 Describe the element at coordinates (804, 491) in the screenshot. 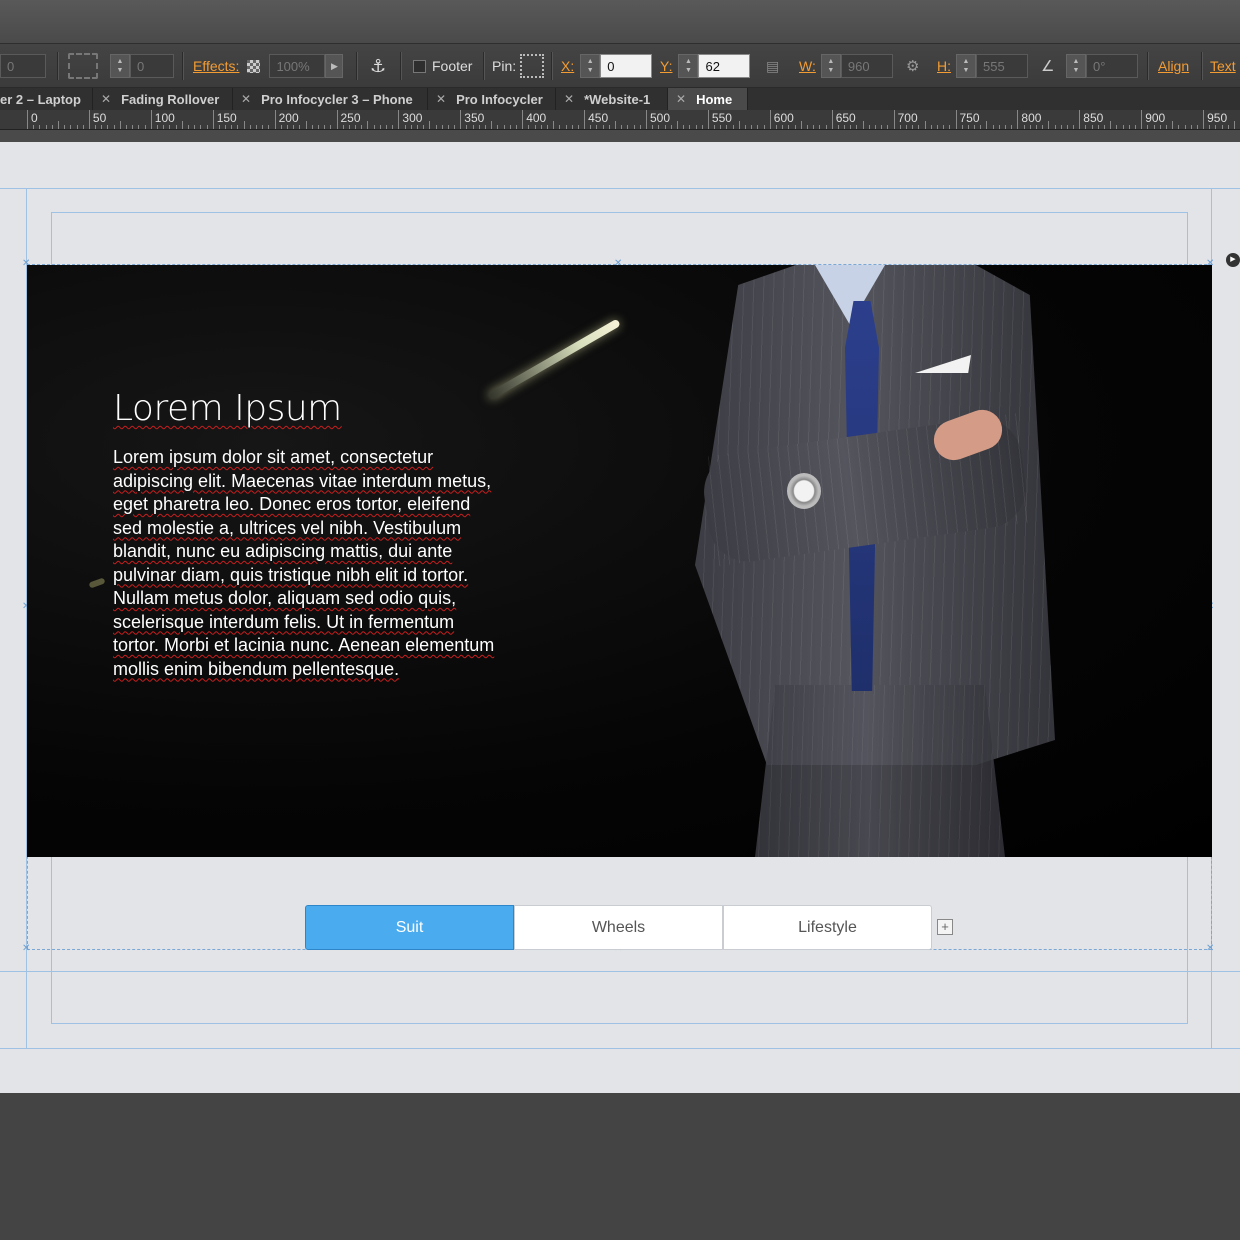

I see `watch-shape` at that location.